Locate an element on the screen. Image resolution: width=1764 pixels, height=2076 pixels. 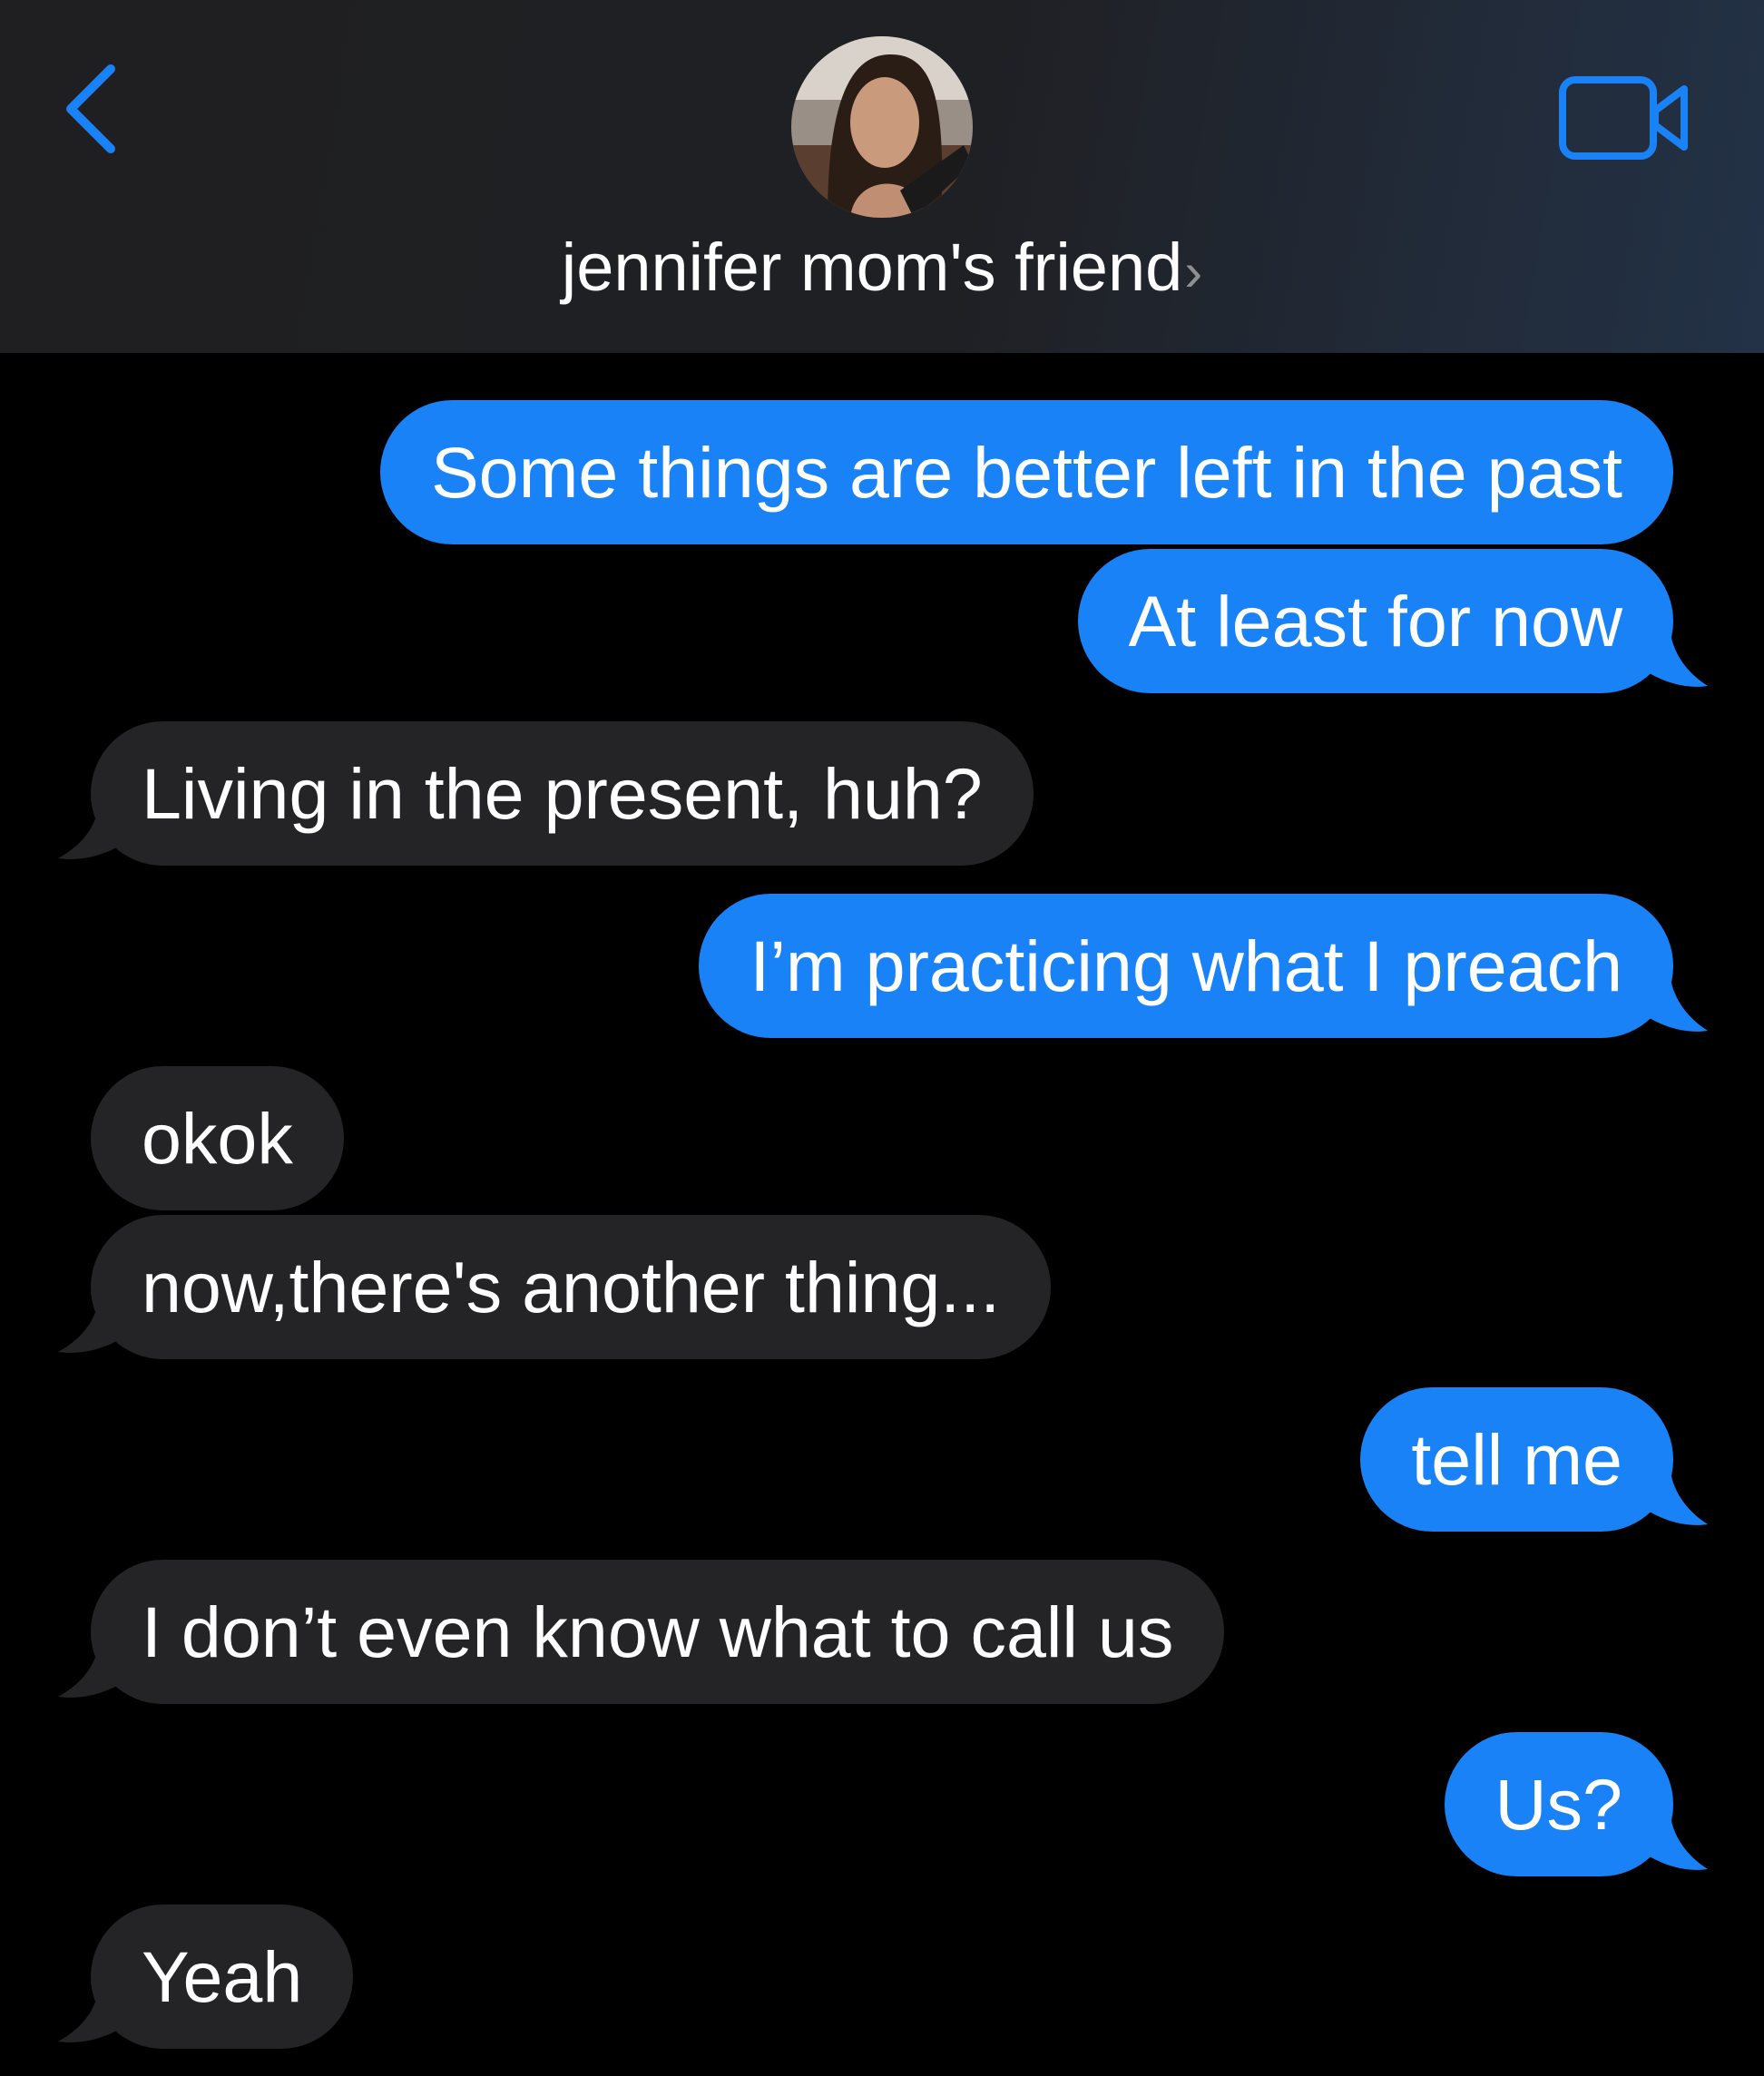
message-text: tell me is located at coordinates (1516, 1459).